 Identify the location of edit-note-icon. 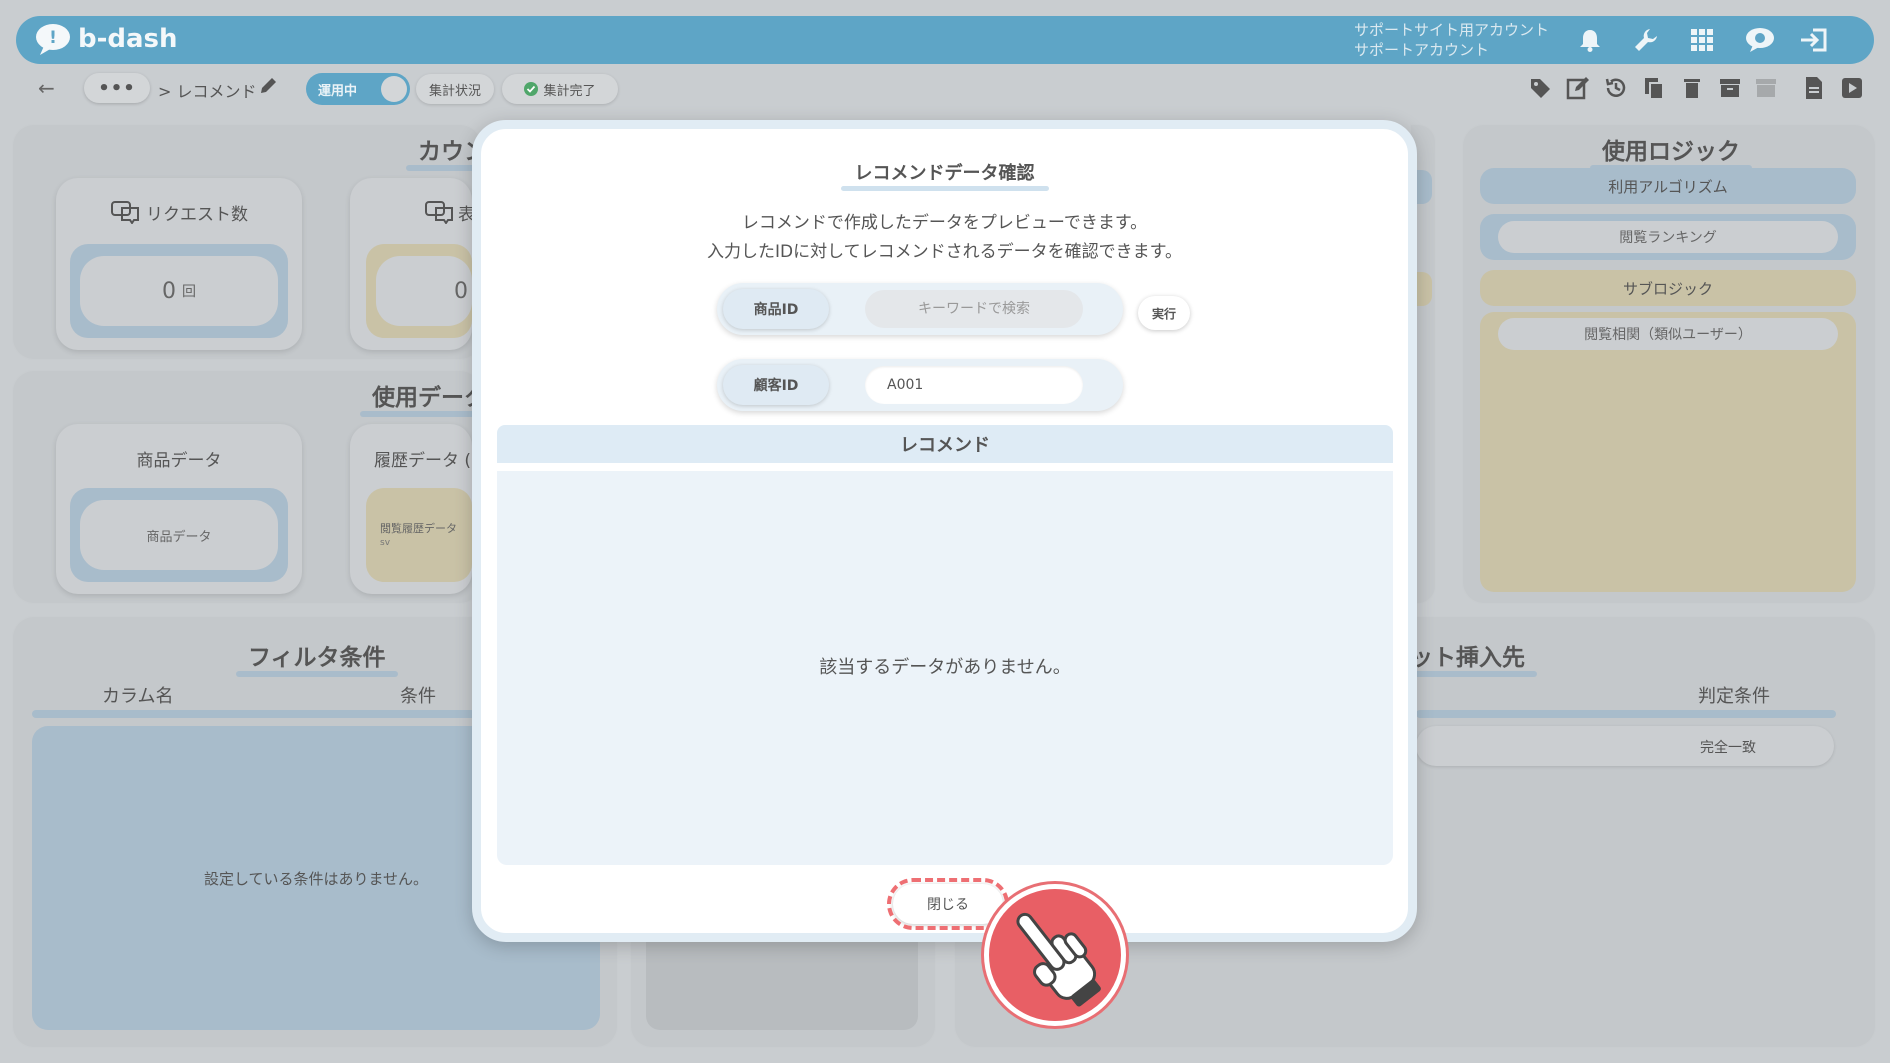
(1578, 88).